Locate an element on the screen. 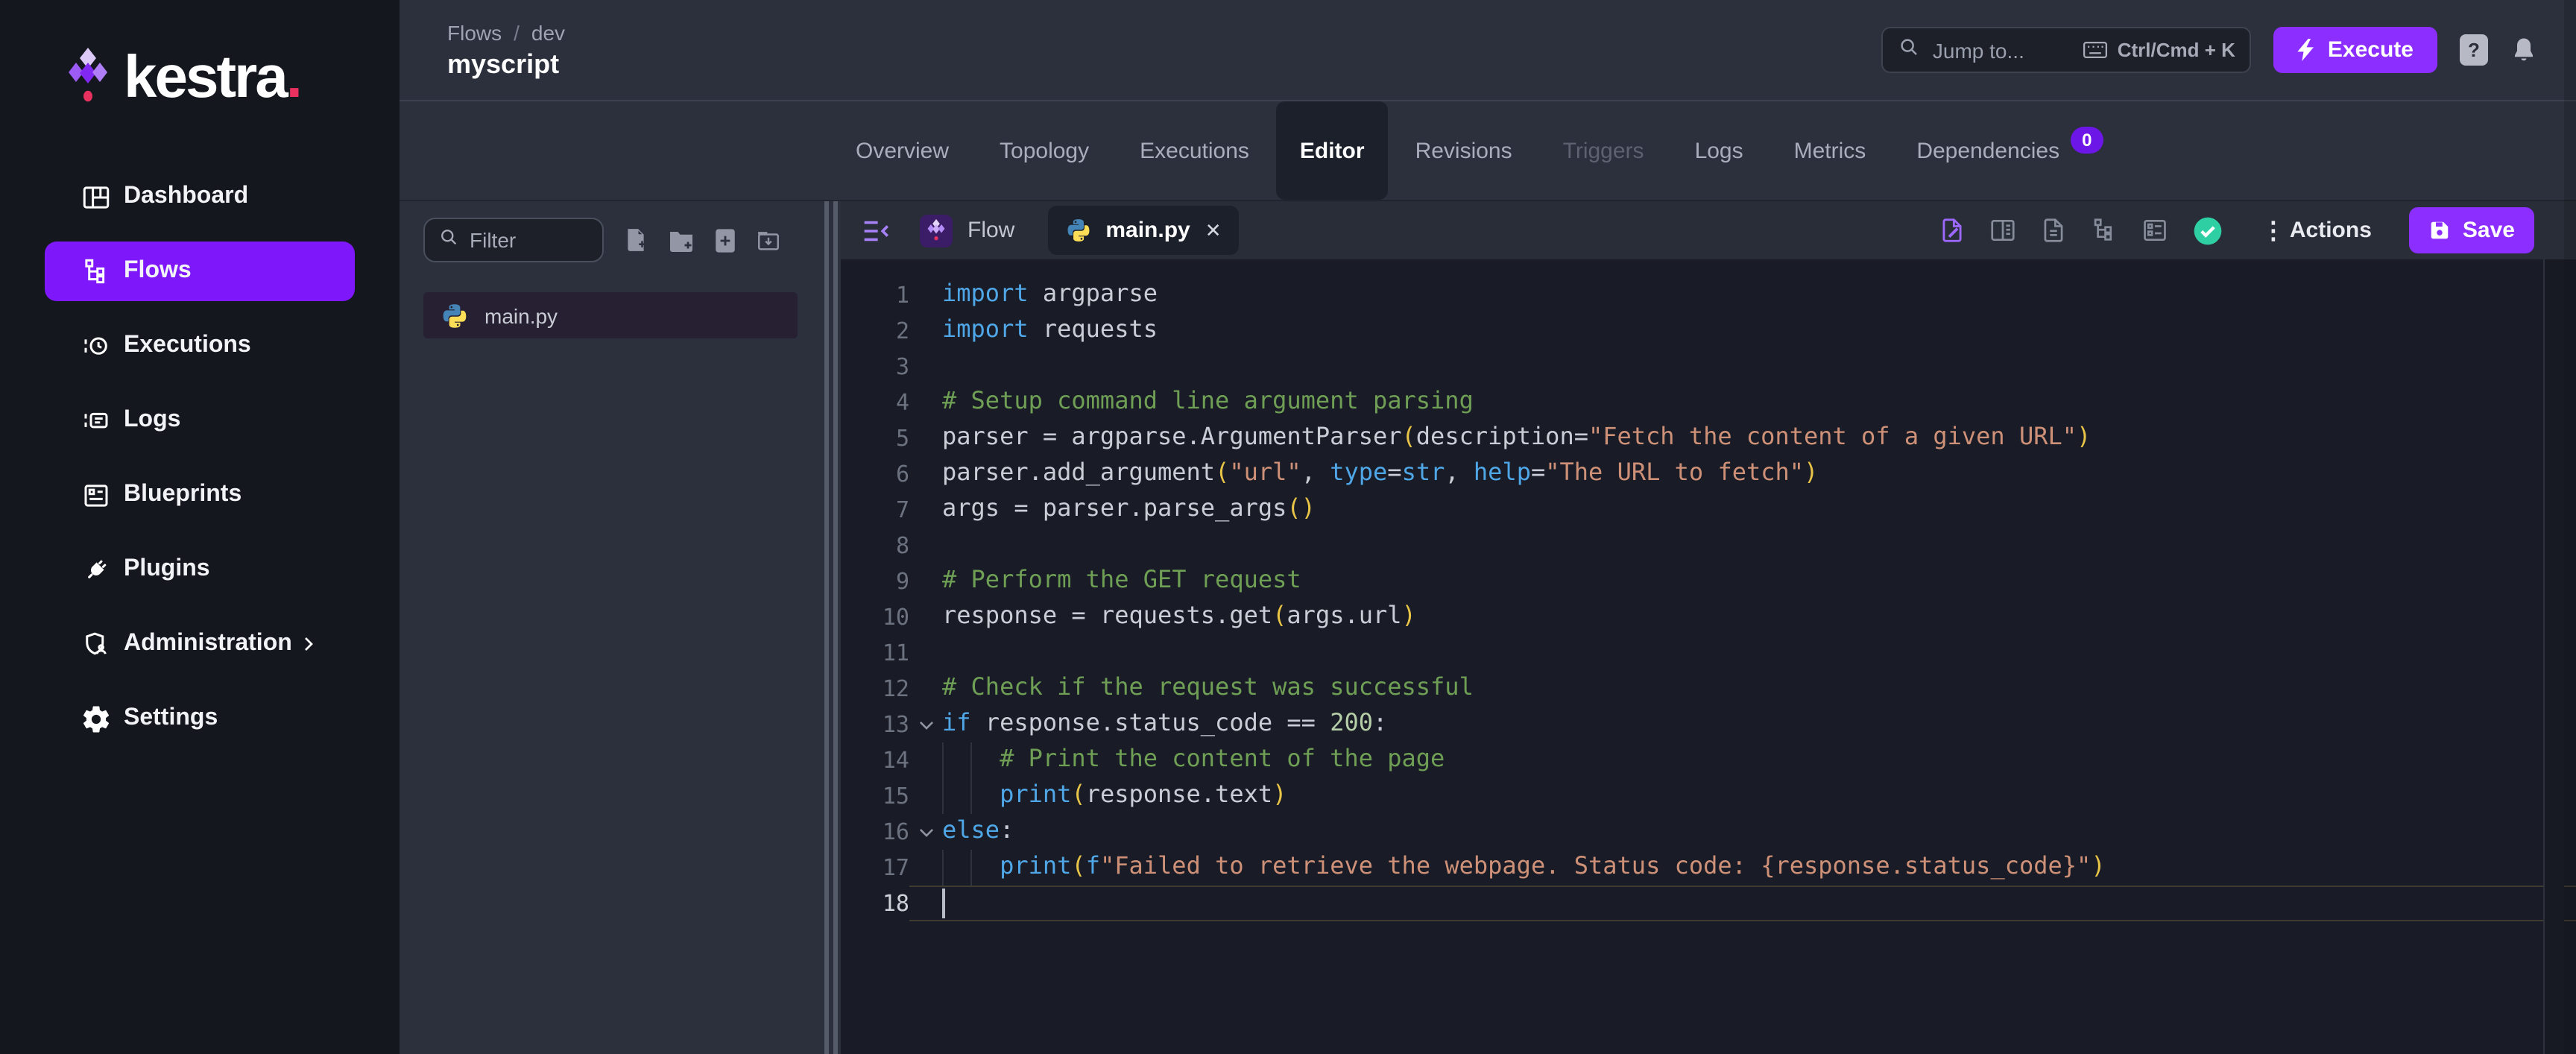  line-number: 5 is located at coordinates (902, 438).